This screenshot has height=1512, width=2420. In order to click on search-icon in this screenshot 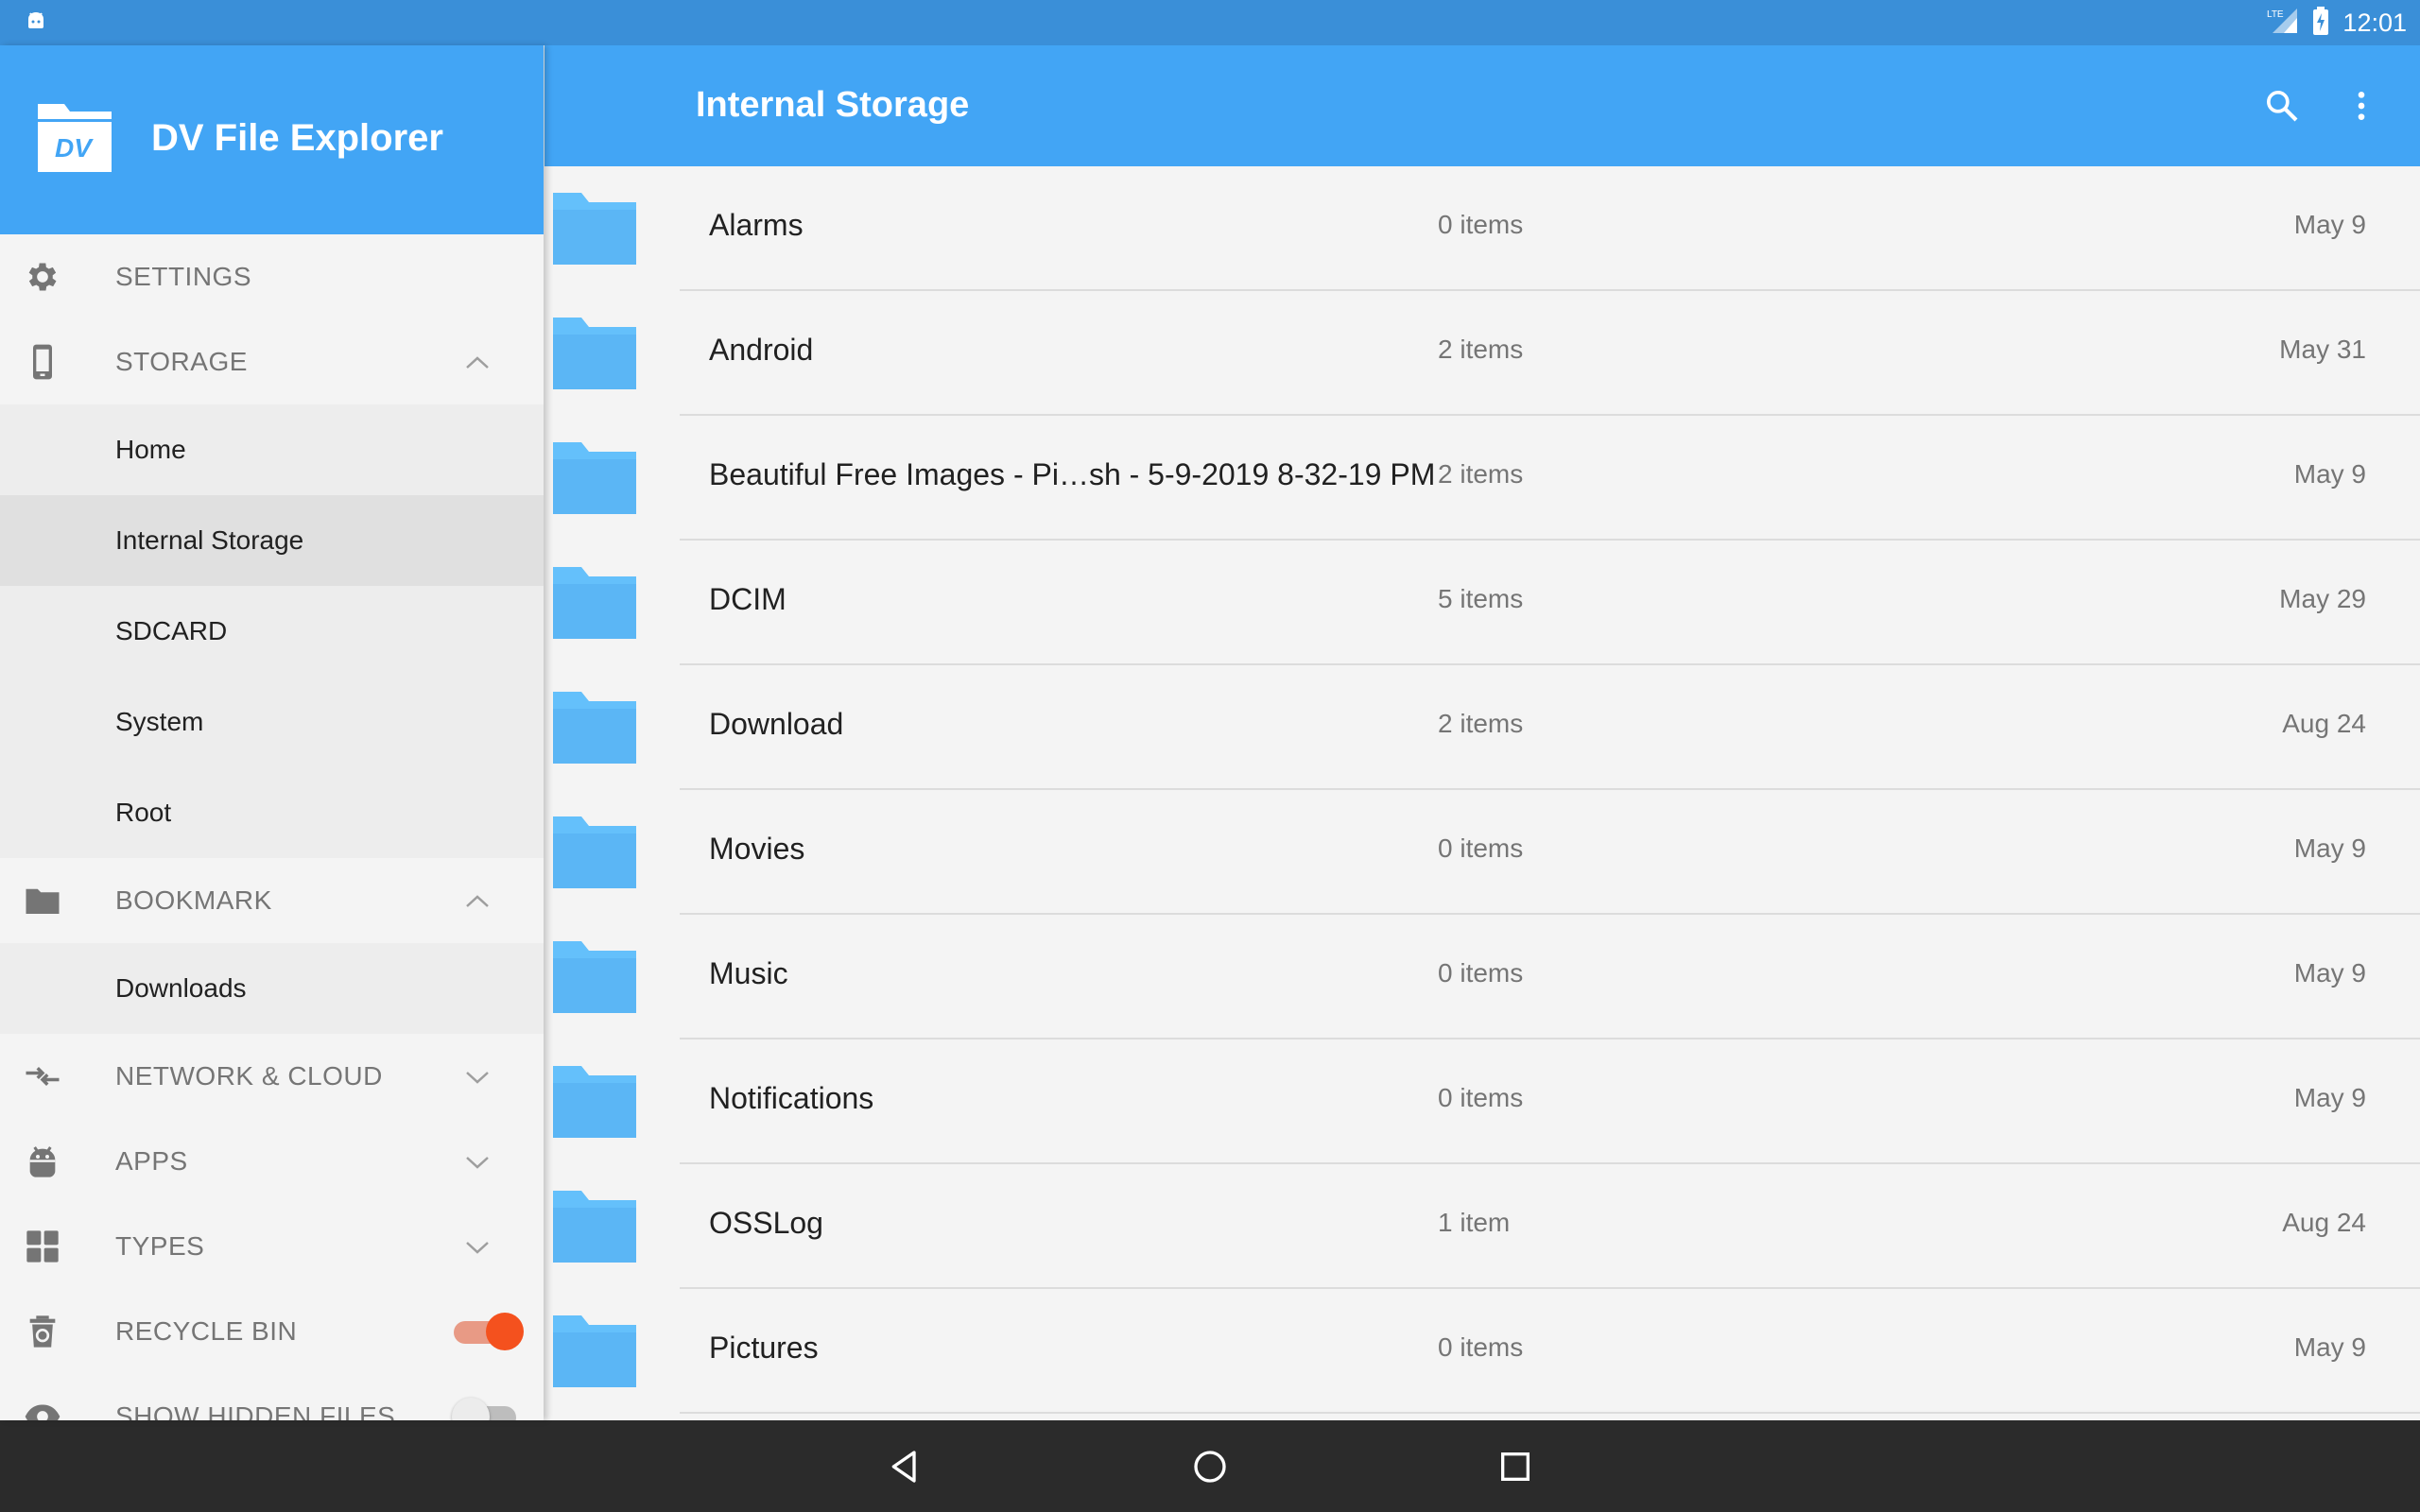, I will do `click(2282, 106)`.